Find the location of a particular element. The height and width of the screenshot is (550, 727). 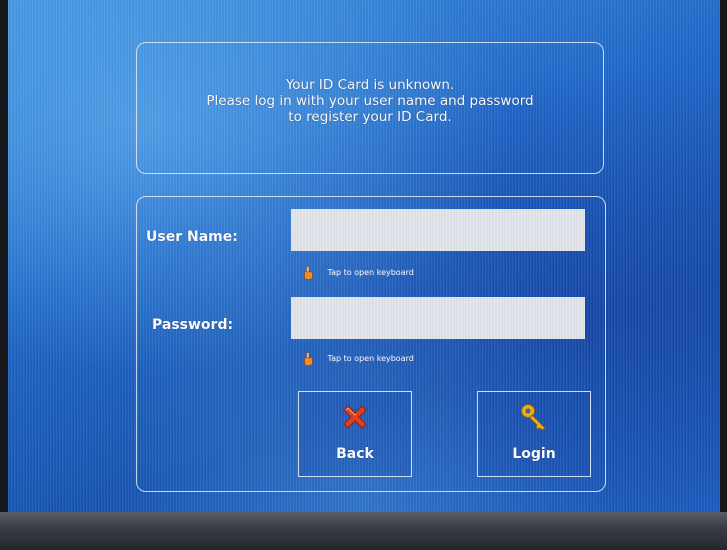

monitor-bezel is located at coordinates (363, 531).